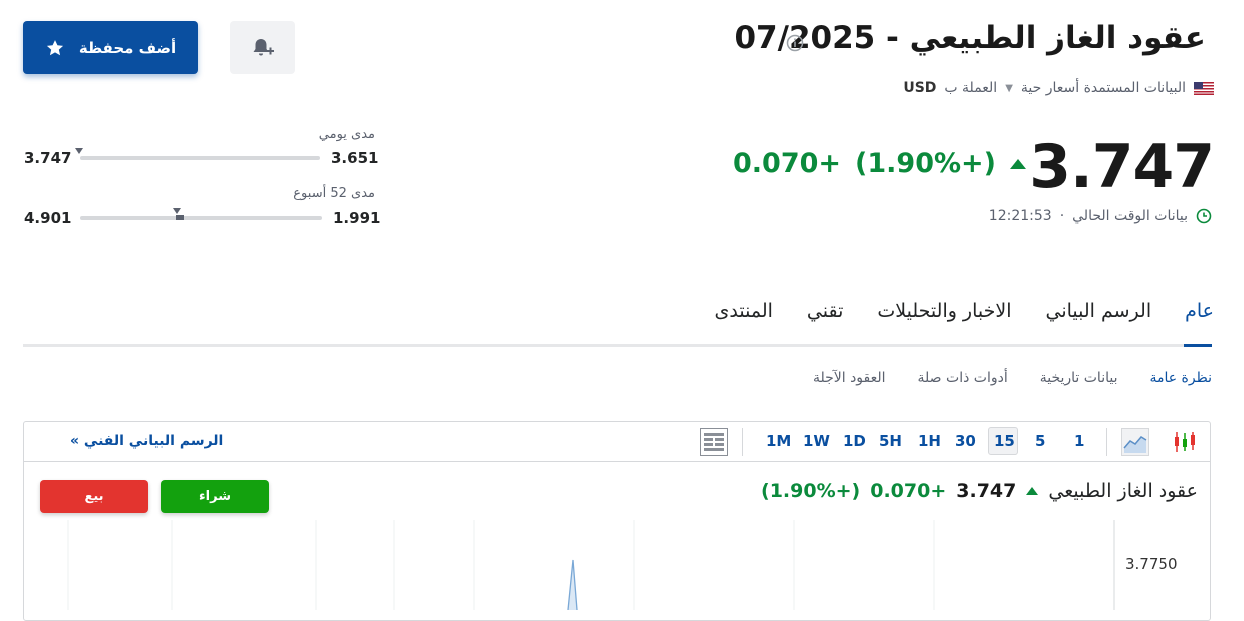 The image size is (1244, 621). I want to click on daily-range-marker, so click(79, 151).